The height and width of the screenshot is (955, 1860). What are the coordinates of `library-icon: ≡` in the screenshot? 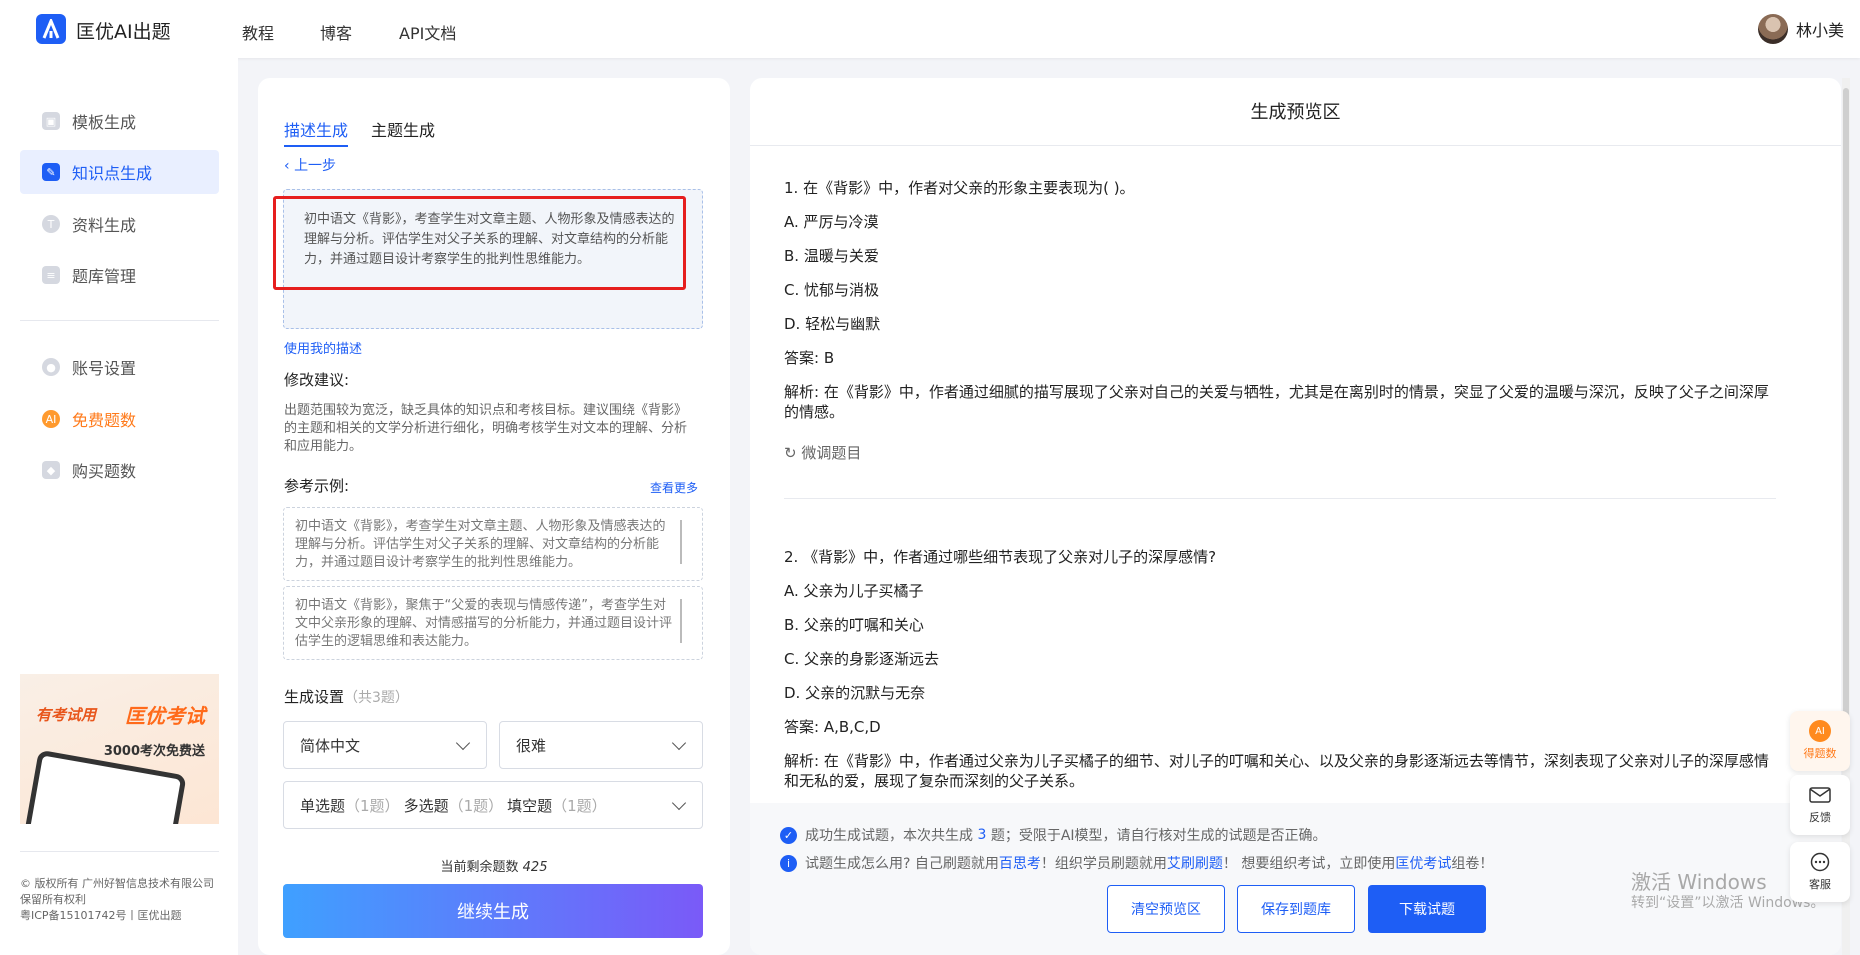 It's located at (51, 275).